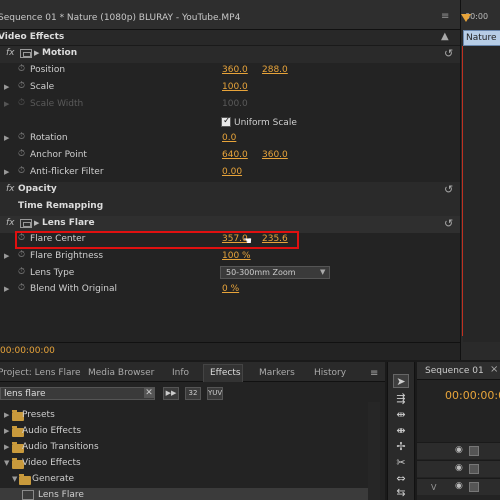 Image resolution: width=500 pixels, height=500 pixels. I want to click on razor-tool-icon: ✂, so click(401, 463).